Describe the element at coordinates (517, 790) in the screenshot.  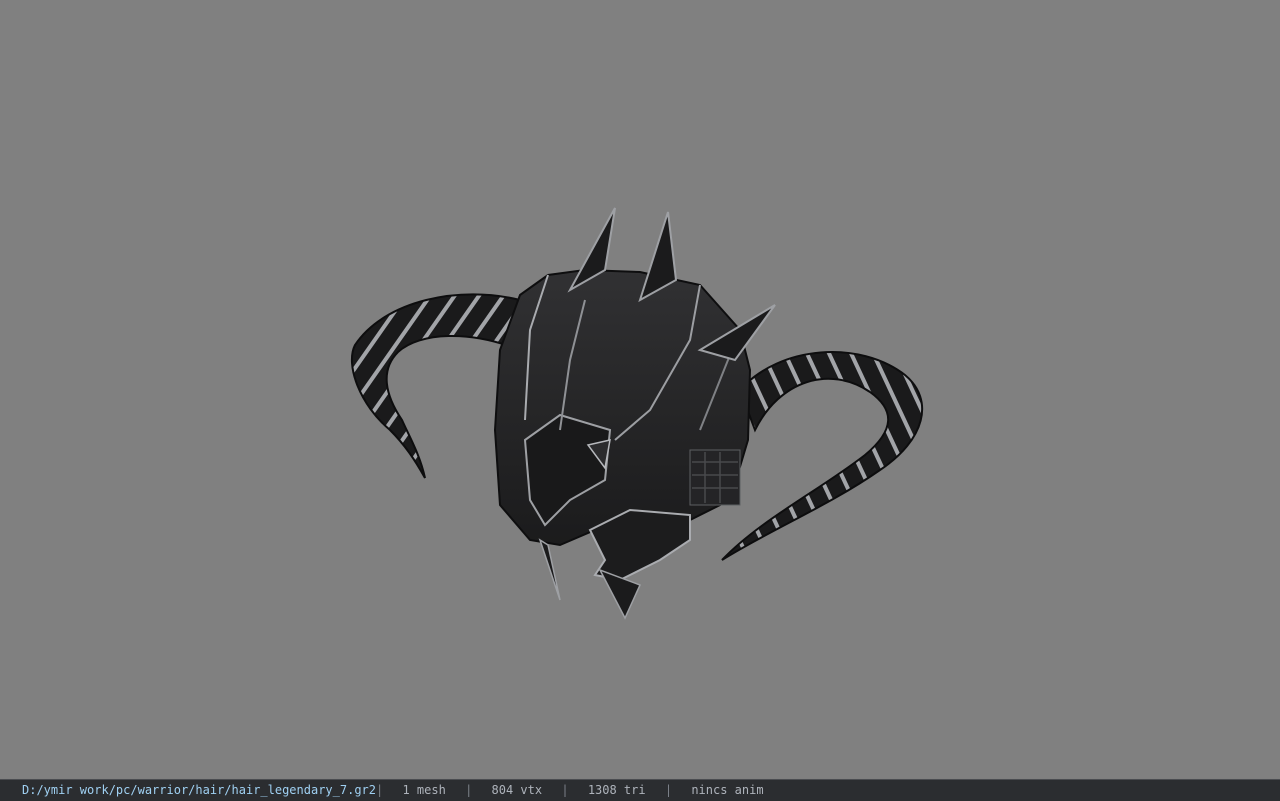
I see `vertex-count: 804 vtx` at that location.